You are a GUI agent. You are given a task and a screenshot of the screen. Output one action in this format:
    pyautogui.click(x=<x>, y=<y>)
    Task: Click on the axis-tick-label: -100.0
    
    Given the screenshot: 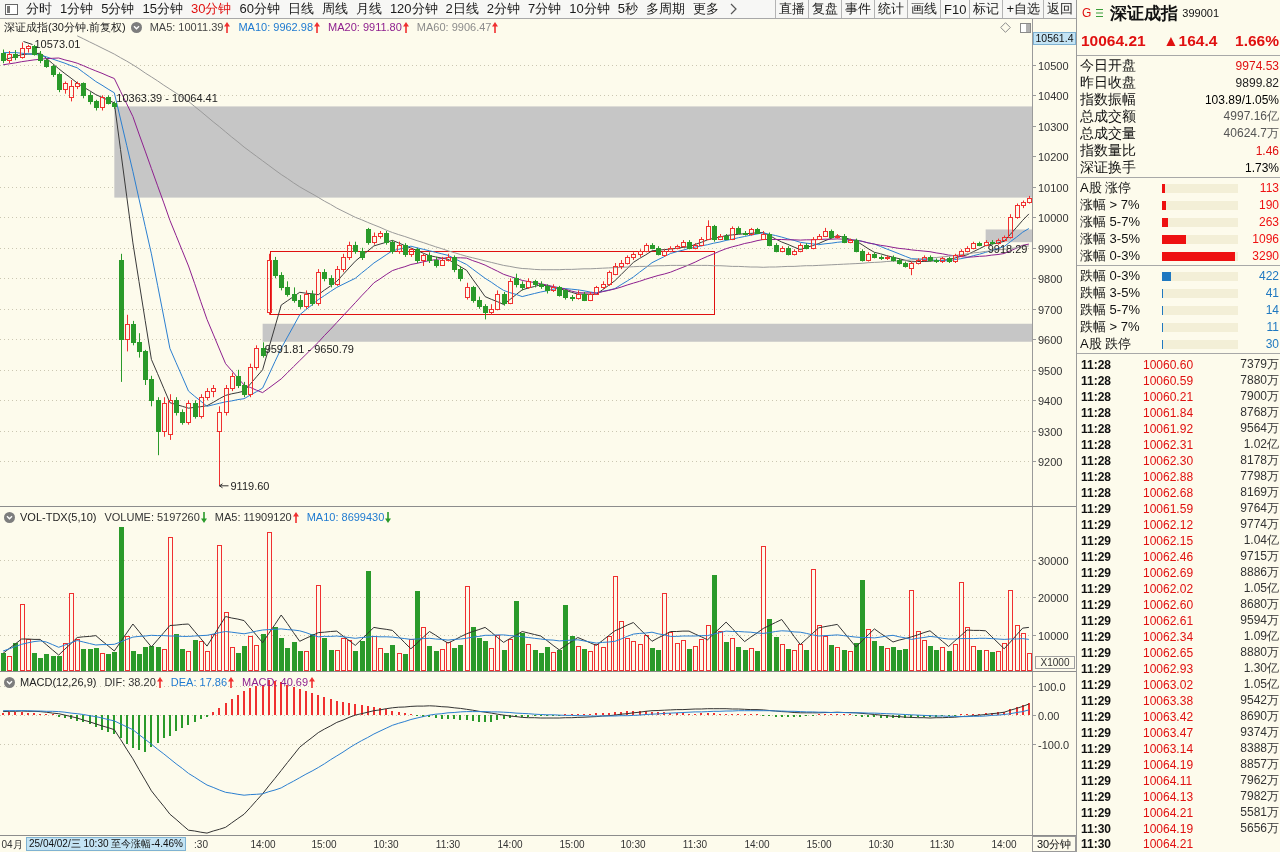 What is the action you would take?
    pyautogui.click(x=1054, y=744)
    